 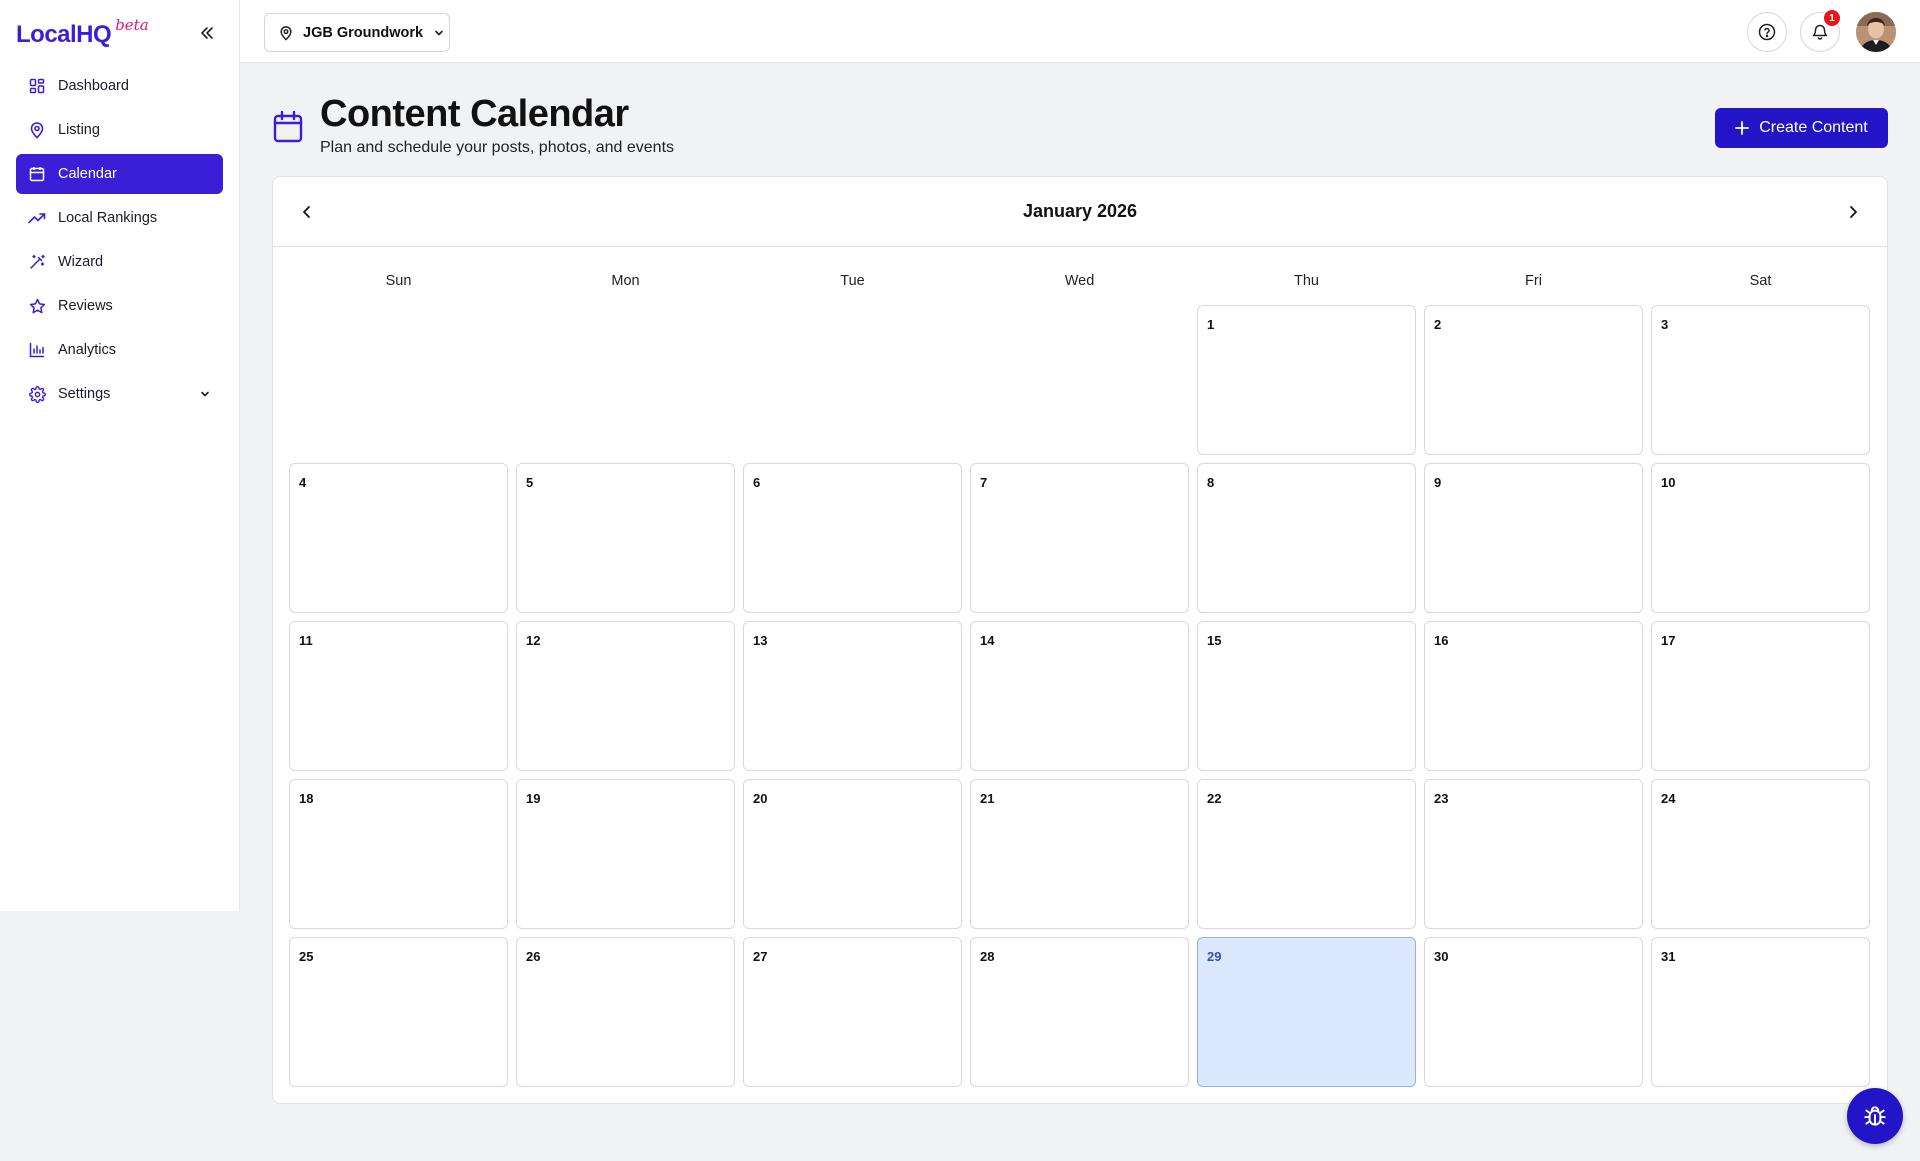 I want to click on calendar-header: January 2026, so click(x=1080, y=212).